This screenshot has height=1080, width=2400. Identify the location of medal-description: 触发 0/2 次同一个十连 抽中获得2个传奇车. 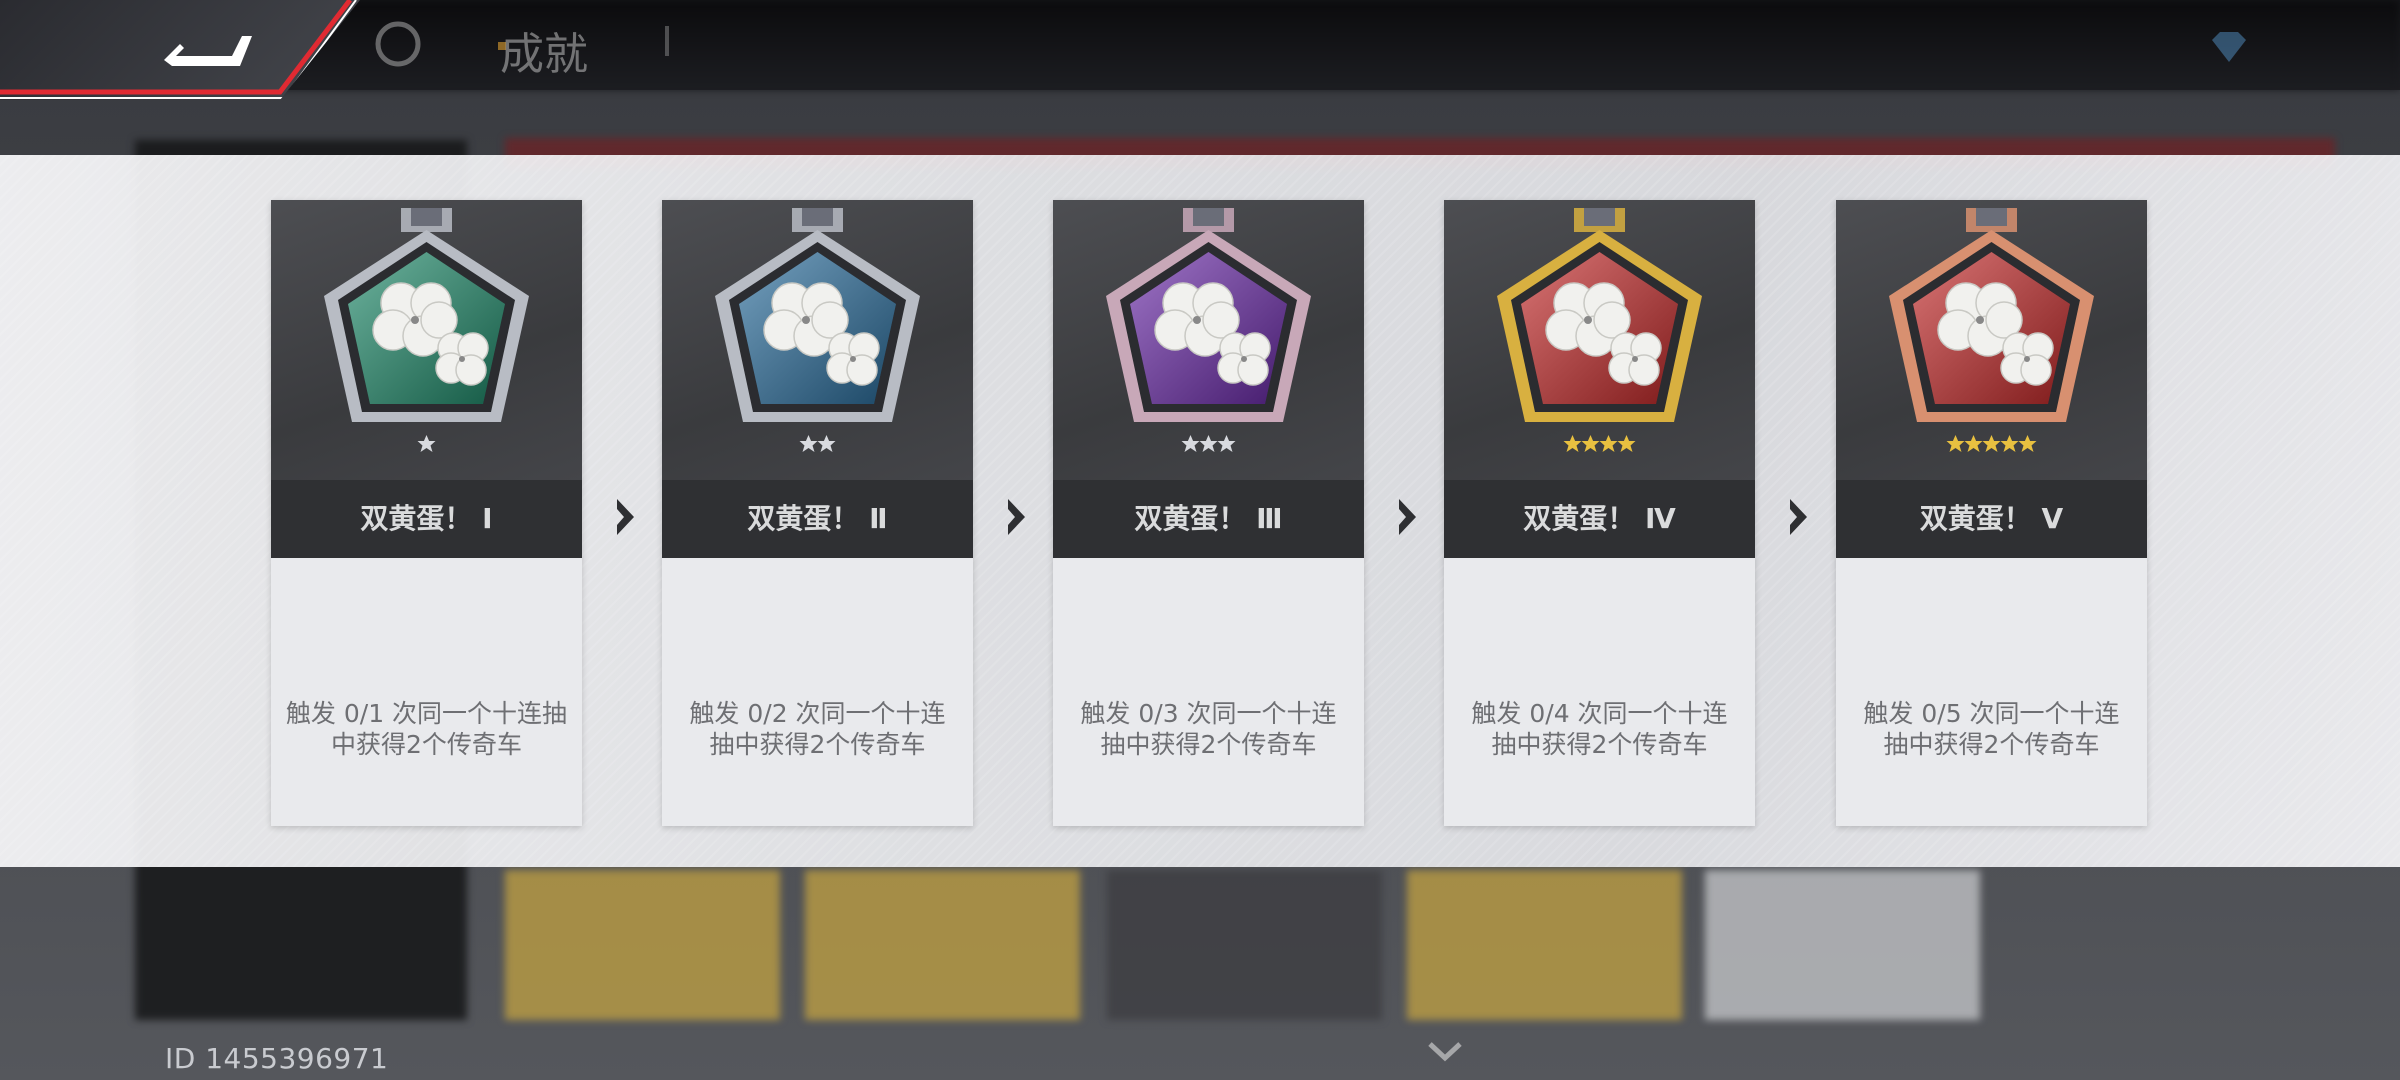
(817, 729).